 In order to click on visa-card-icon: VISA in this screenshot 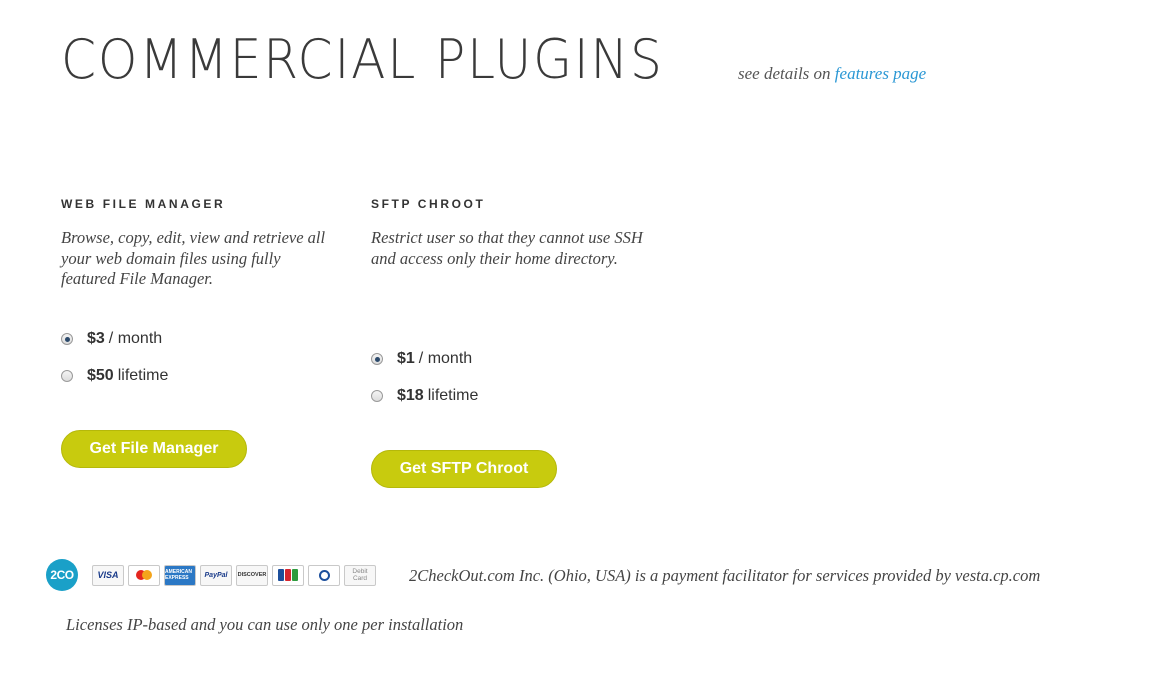, I will do `click(108, 575)`.